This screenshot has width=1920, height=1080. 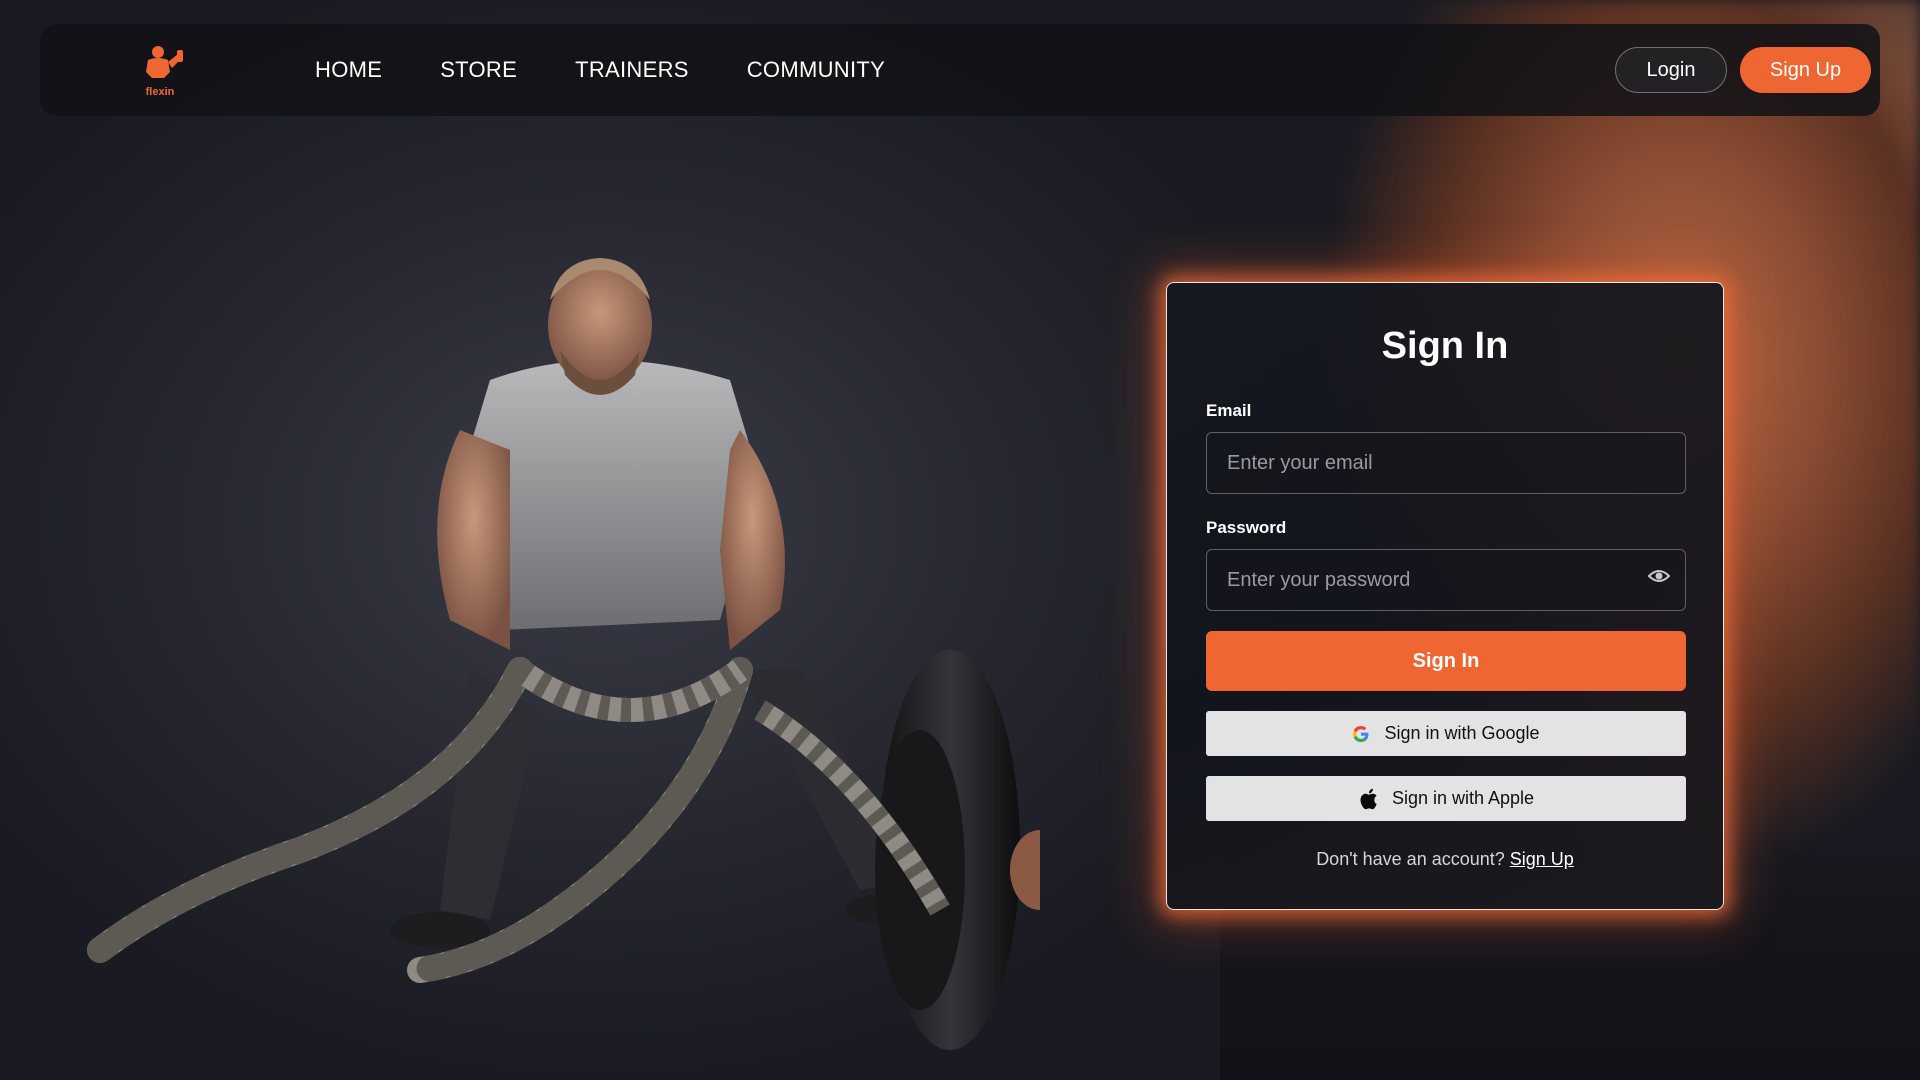 I want to click on signup-prompt: Don't have an account? Sign Up, so click(x=1445, y=859).